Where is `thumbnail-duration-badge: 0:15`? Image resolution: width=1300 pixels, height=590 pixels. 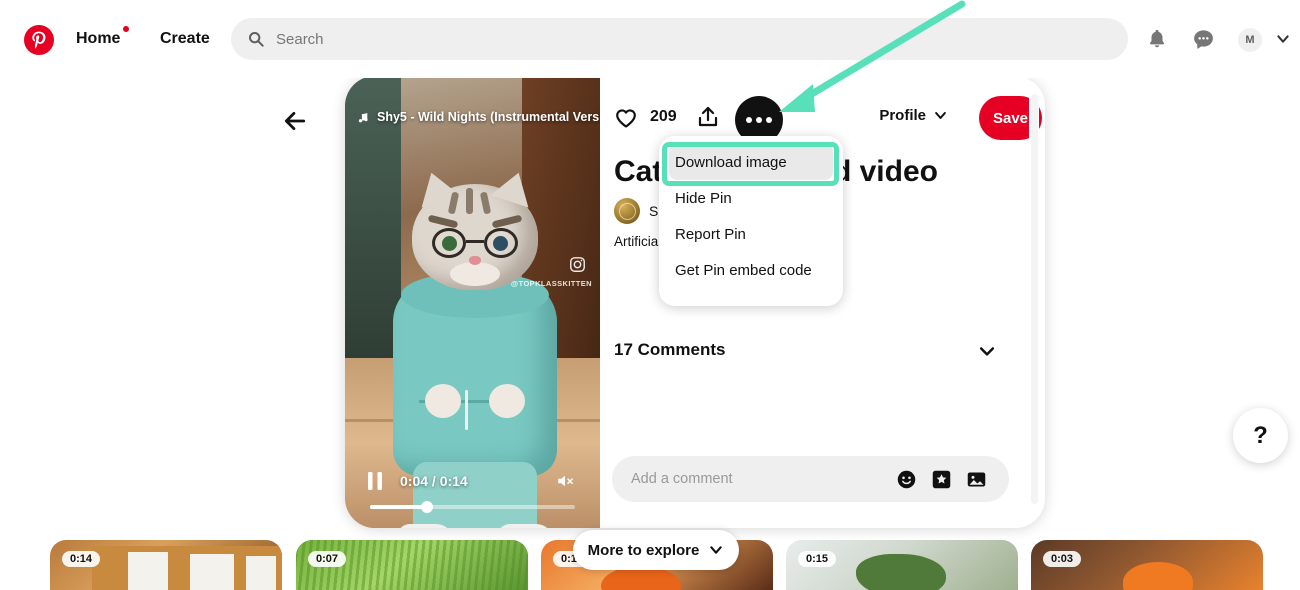
thumbnail-duration-badge: 0:15 is located at coordinates (817, 559).